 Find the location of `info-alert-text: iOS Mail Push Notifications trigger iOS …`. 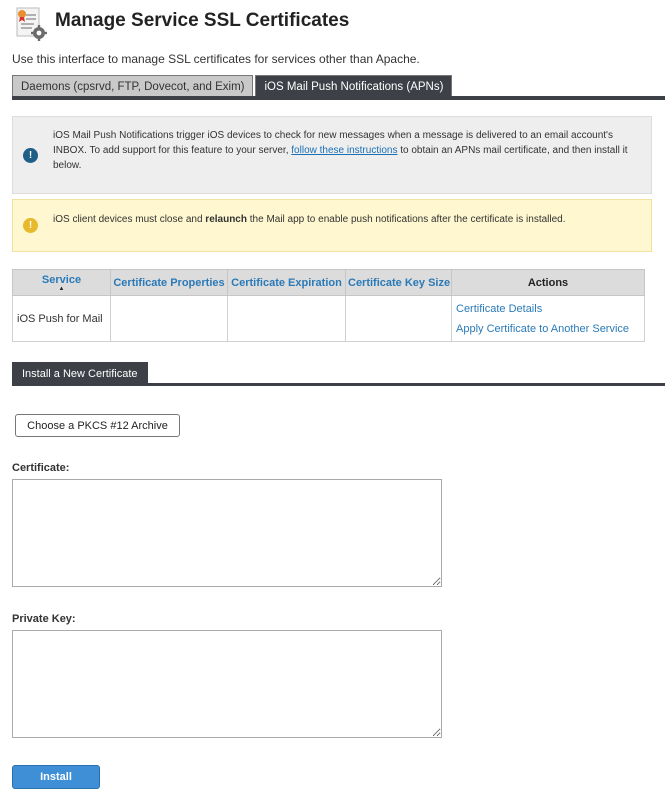

info-alert-text: iOS Mail Push Notifications trigger iOS … is located at coordinates (344, 150).